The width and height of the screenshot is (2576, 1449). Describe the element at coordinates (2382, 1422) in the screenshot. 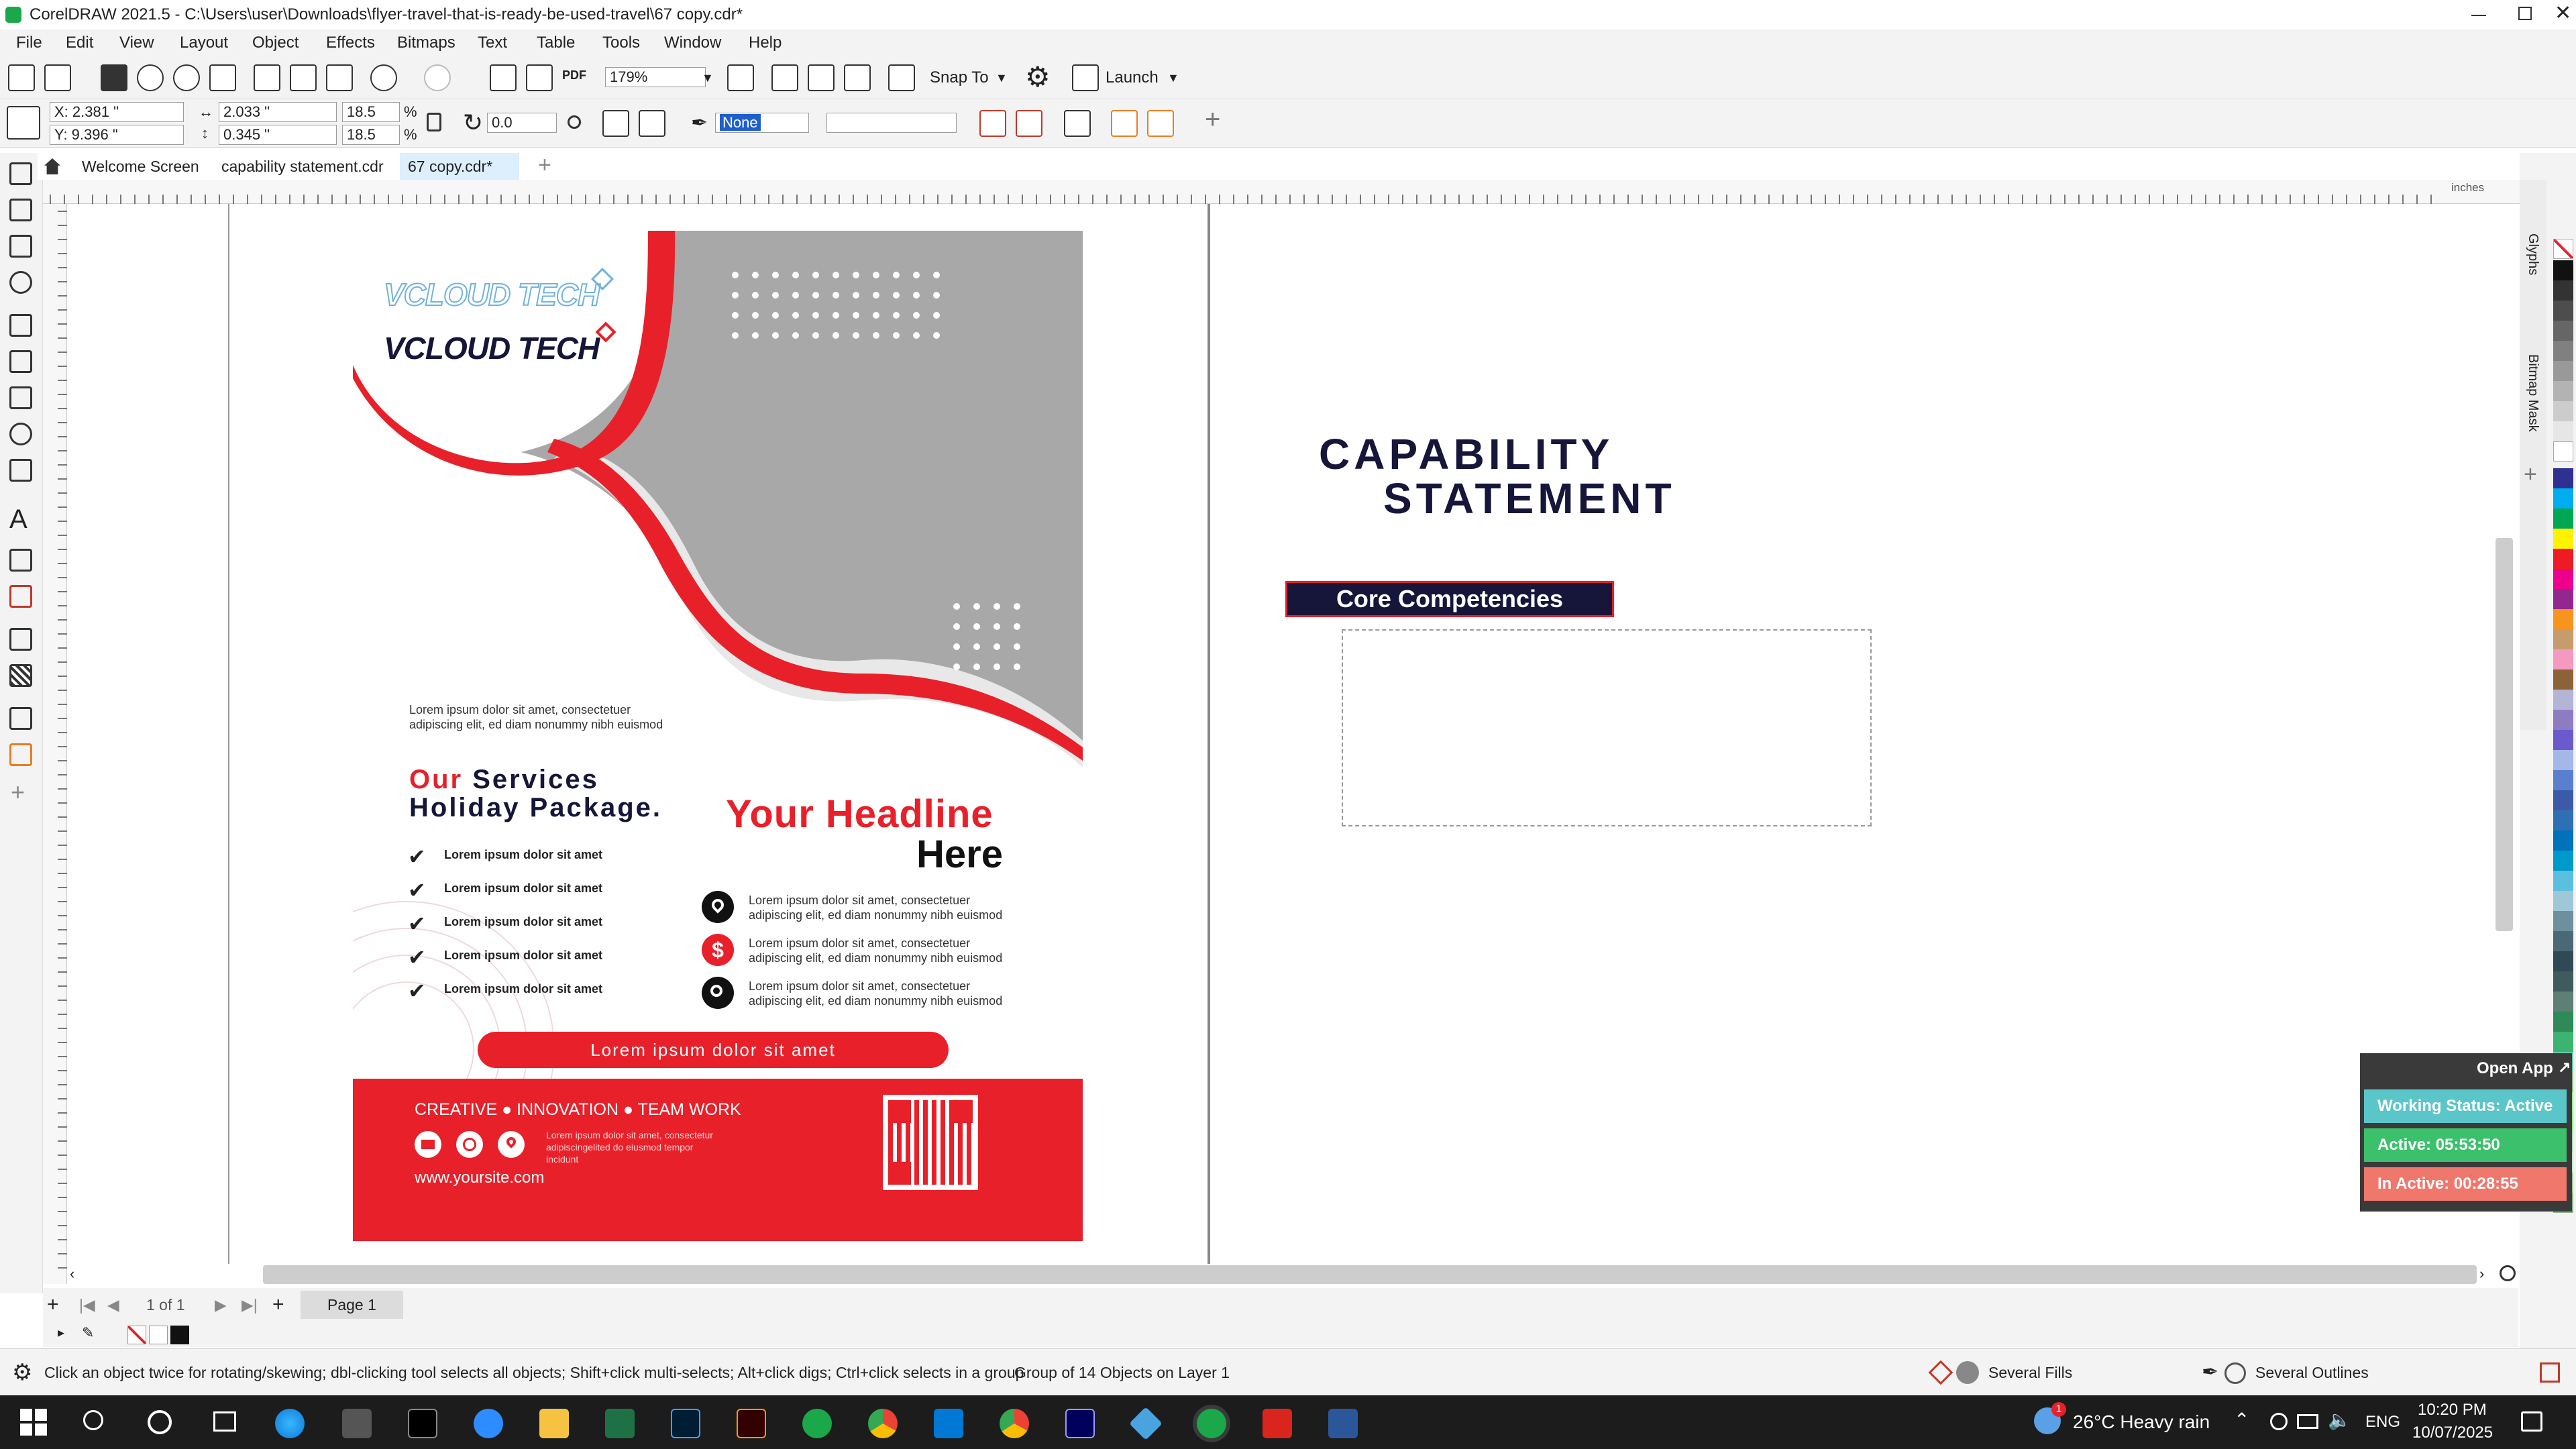

I see `language-indicator: ENG` at that location.